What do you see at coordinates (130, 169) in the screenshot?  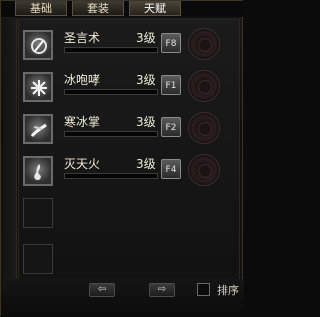 I see `skill-row: 灭天火 3级 F4` at bounding box center [130, 169].